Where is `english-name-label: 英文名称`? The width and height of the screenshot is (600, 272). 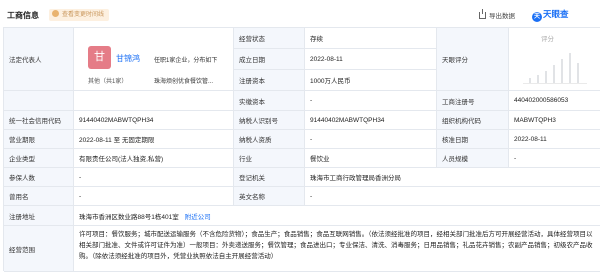 english-name-label: 英文名称 is located at coordinates (269, 196).